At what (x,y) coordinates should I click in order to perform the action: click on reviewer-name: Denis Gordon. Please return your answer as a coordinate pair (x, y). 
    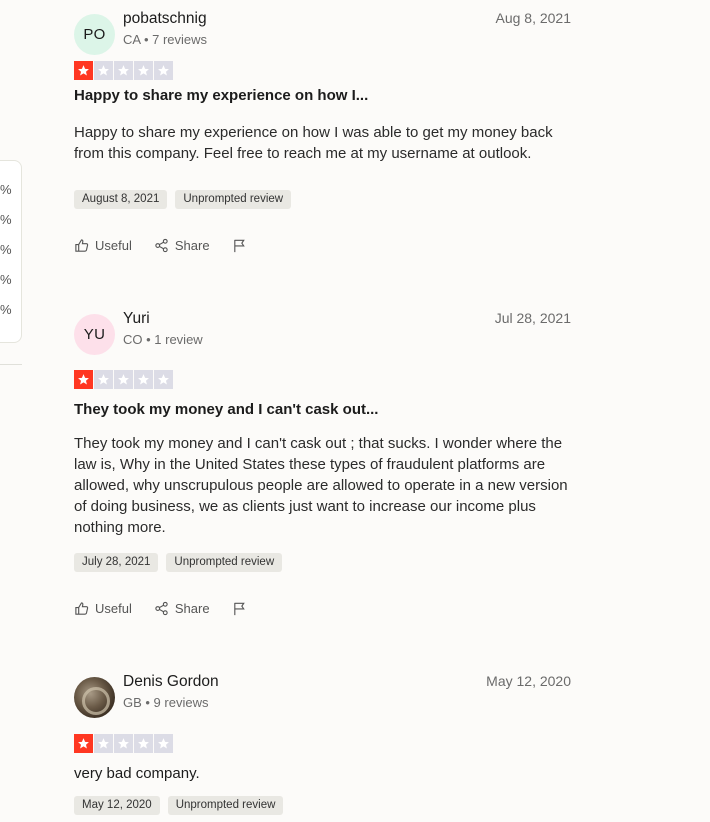
    Looking at the image, I should click on (171, 682).